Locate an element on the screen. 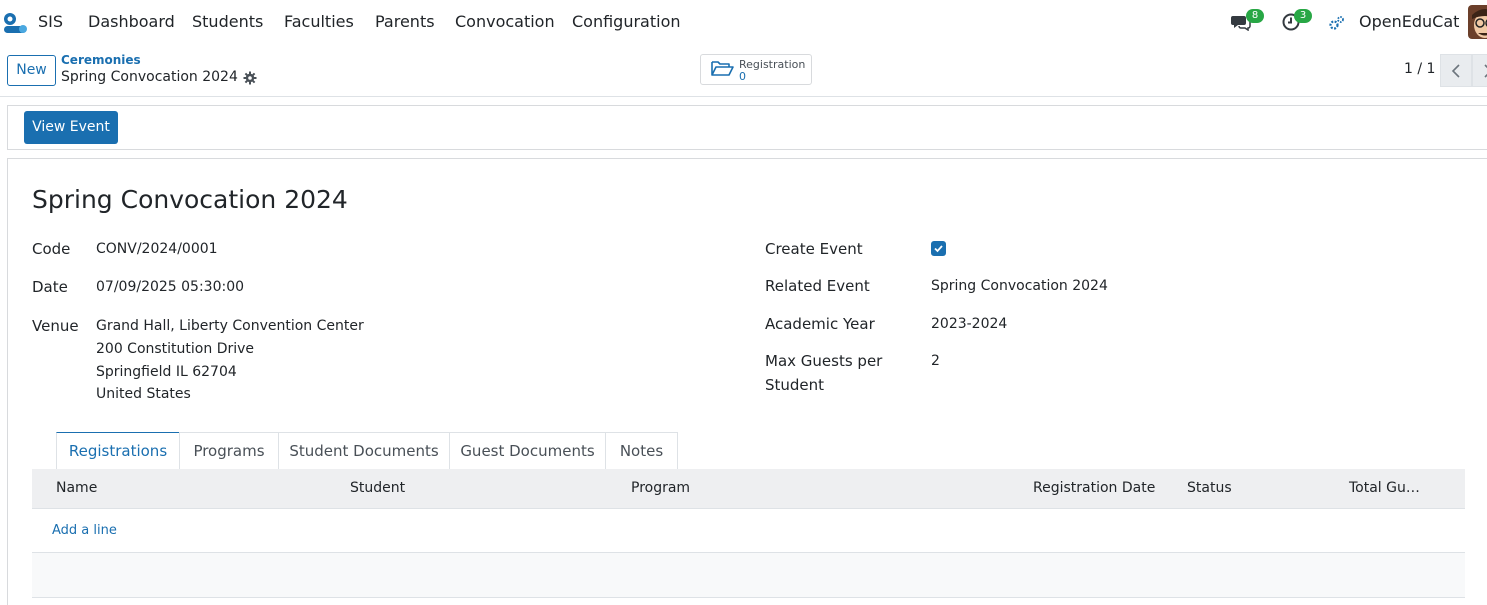 The width and height of the screenshot is (1487, 605). column-student: Student is located at coordinates (377, 488).